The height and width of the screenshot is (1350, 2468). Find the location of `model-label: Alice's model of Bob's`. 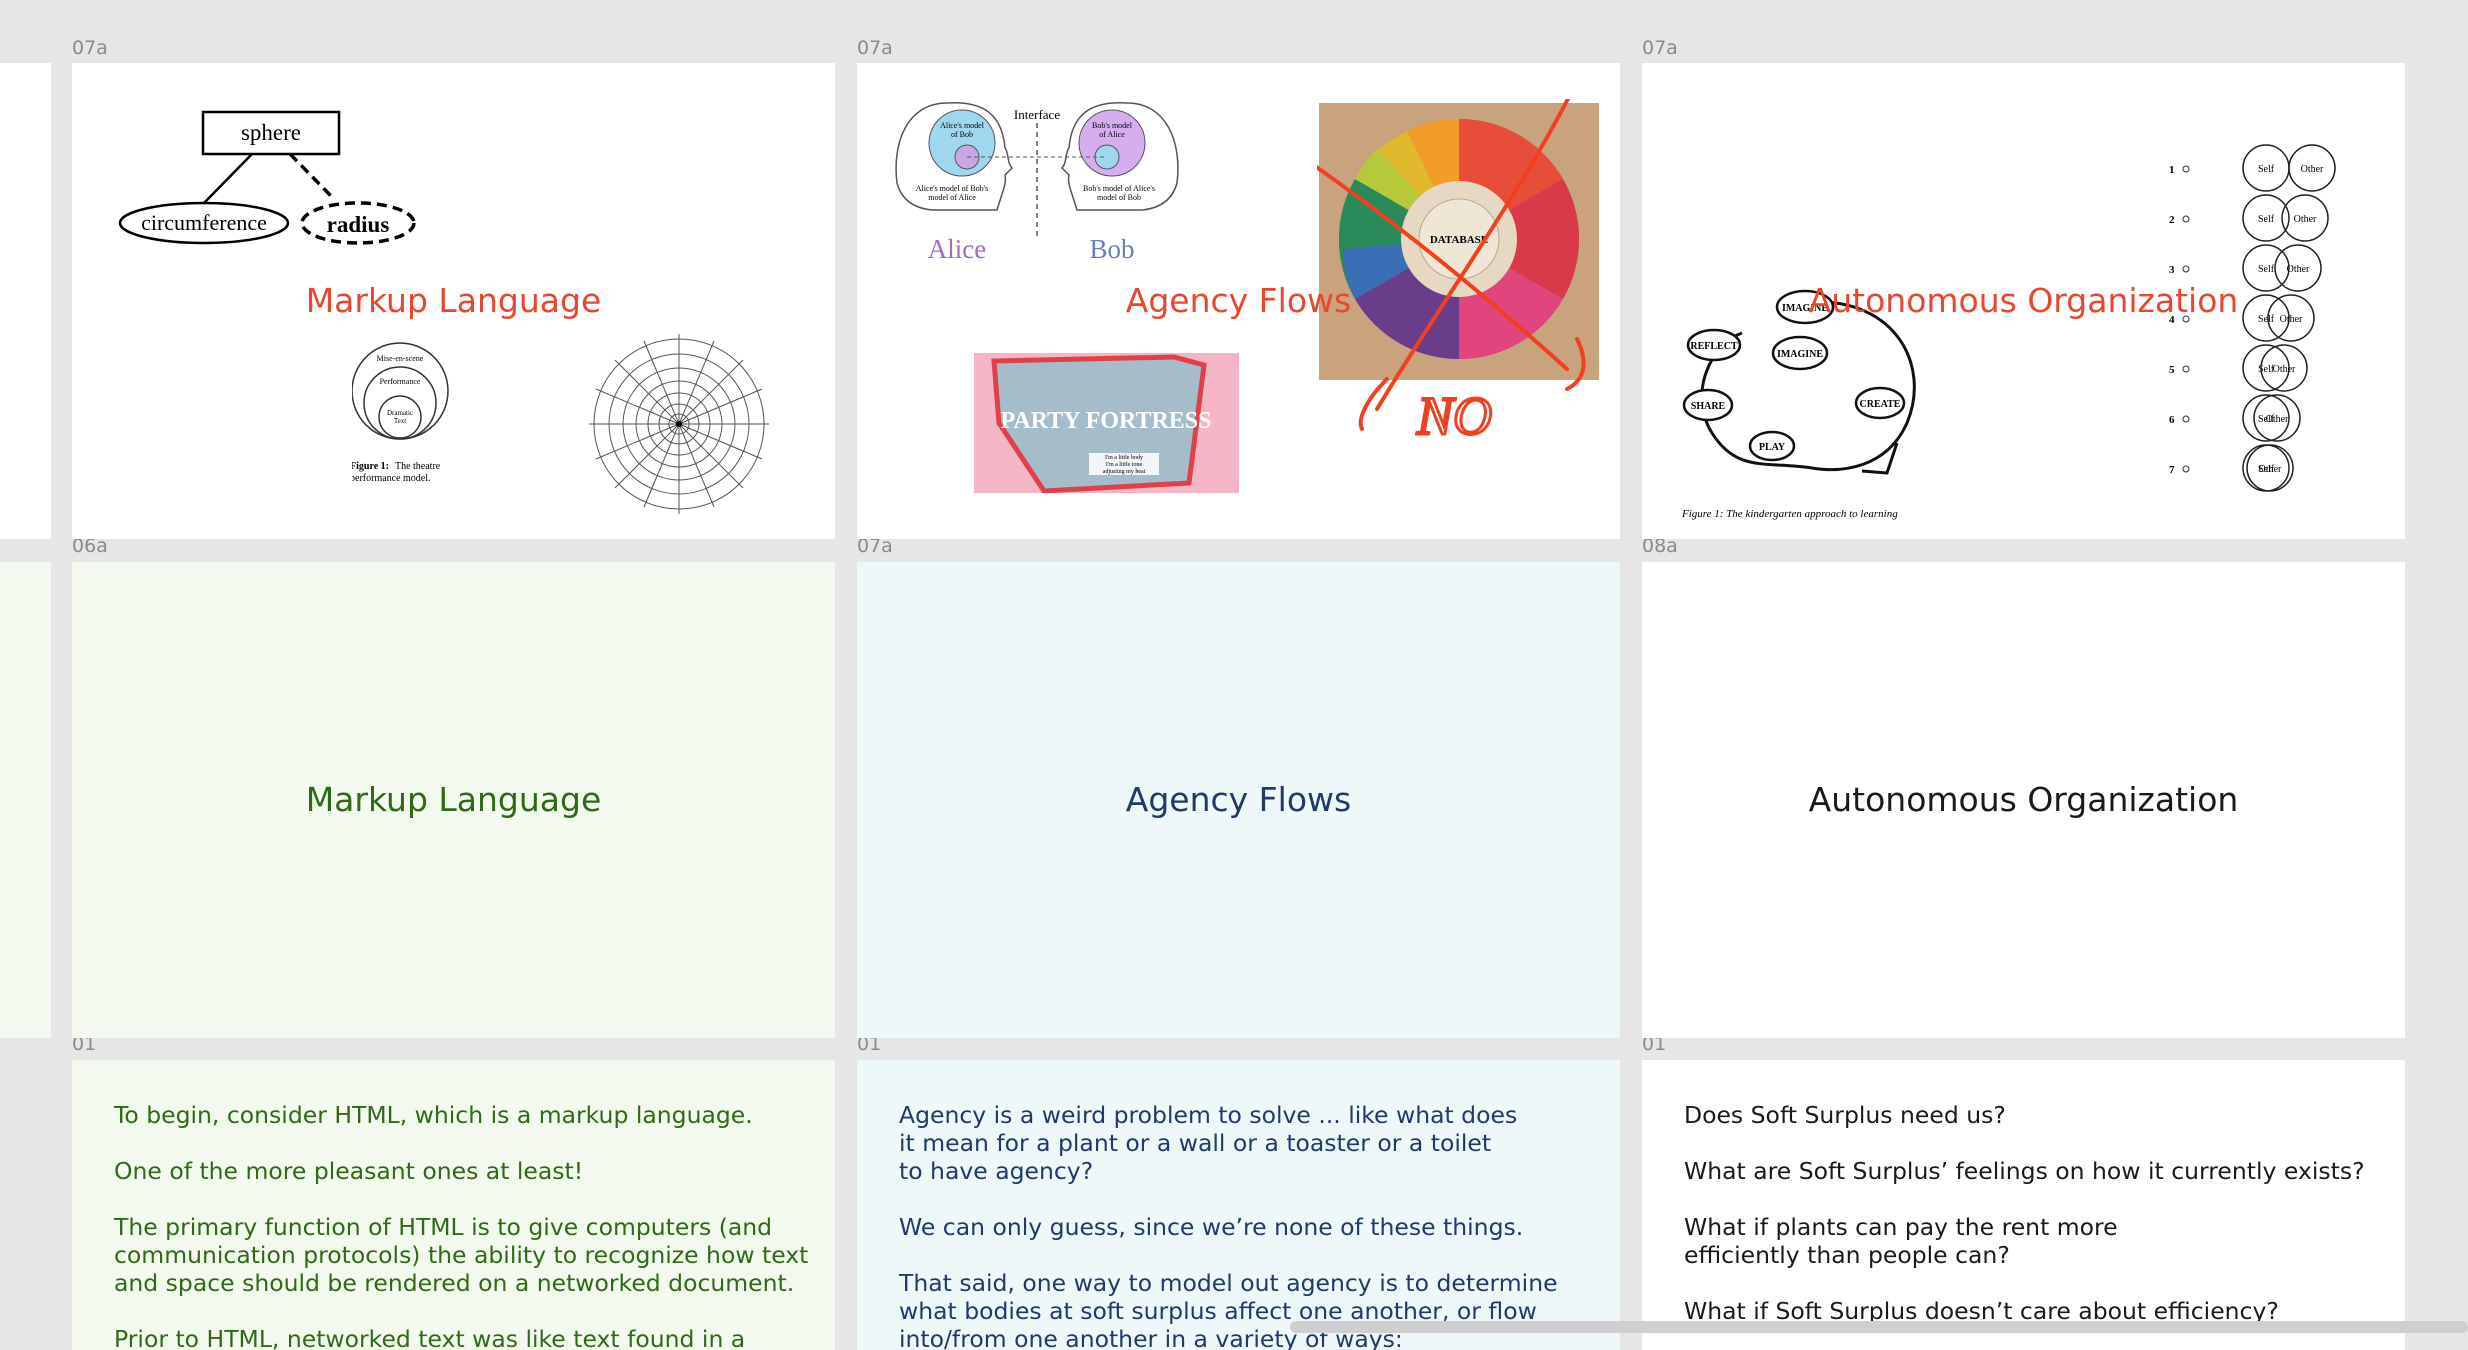

model-label: Alice's model of Bob's is located at coordinates (952, 188).